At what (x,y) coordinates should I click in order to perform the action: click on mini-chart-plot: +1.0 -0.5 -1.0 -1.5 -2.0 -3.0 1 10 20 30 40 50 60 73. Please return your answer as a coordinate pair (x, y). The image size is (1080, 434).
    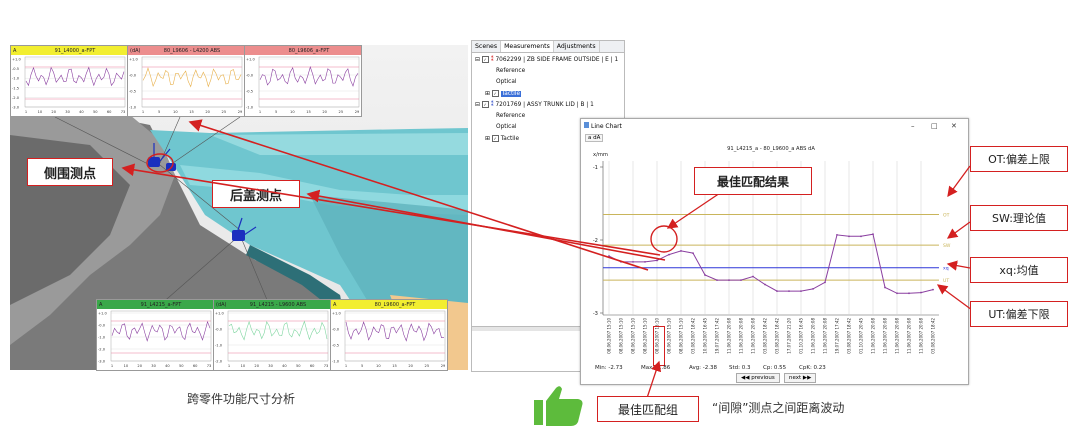
    Looking at the image, I should click on (68, 85).